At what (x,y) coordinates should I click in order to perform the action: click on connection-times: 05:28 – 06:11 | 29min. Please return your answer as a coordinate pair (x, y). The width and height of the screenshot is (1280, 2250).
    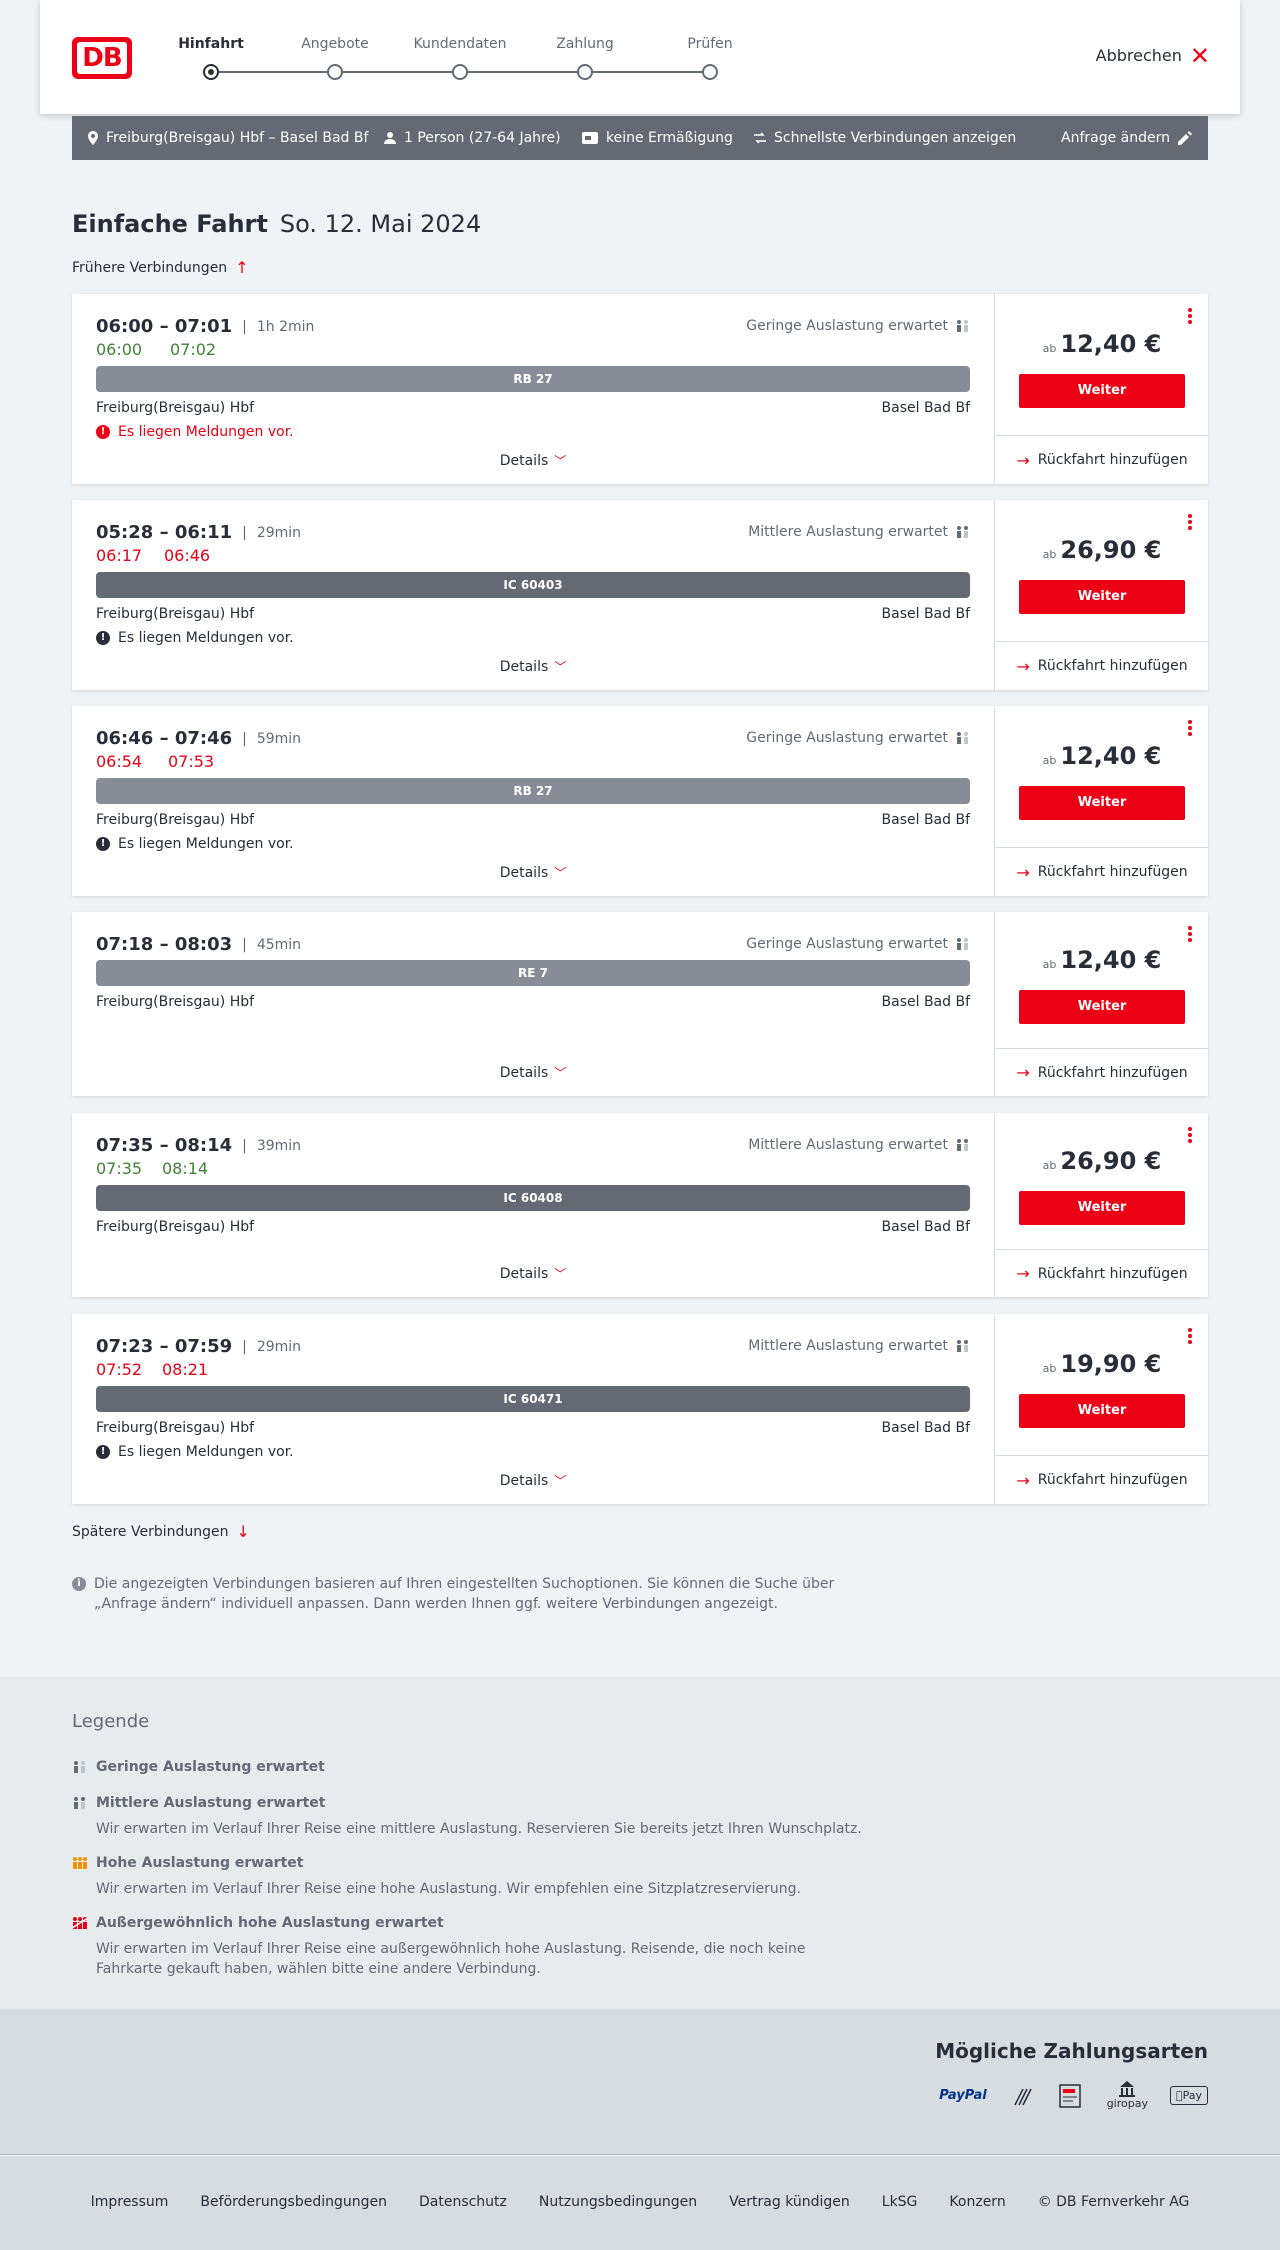
    Looking at the image, I should click on (198, 532).